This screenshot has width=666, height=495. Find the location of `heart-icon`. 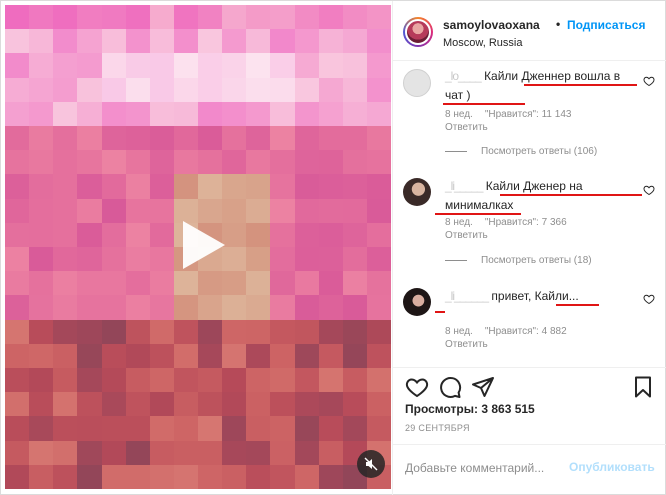

heart-icon is located at coordinates (417, 387).